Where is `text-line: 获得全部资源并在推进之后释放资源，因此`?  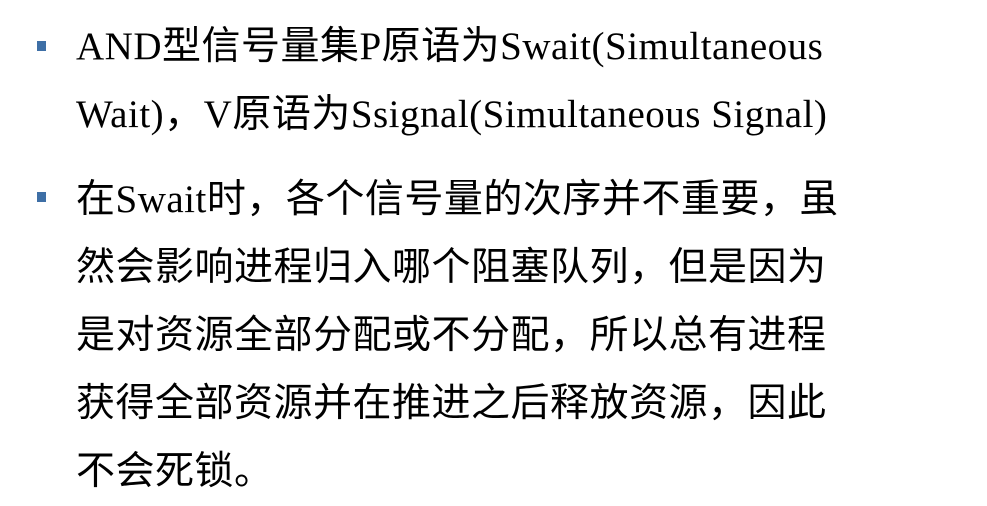
text-line: 获得全部资源并在推进之后释放资源，因此 is located at coordinates (451, 403).